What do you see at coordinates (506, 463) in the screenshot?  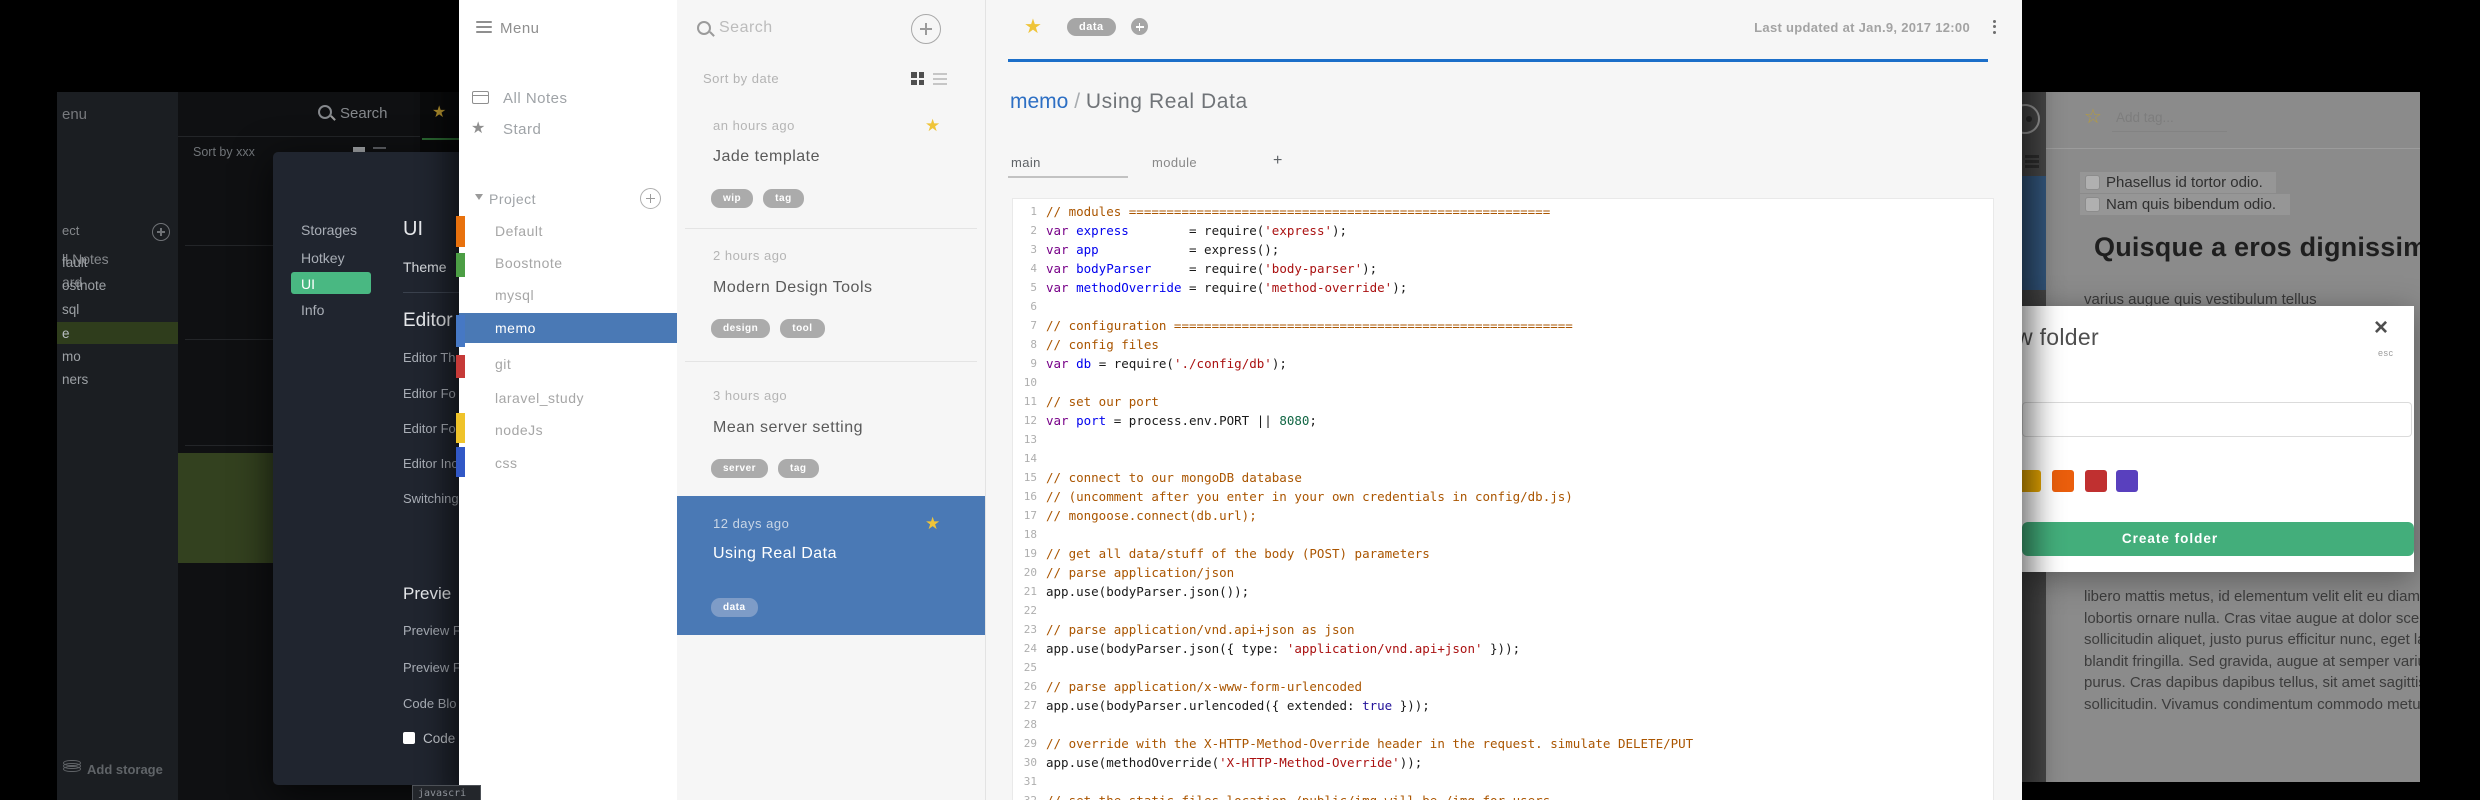 I see `folder-item: css` at bounding box center [506, 463].